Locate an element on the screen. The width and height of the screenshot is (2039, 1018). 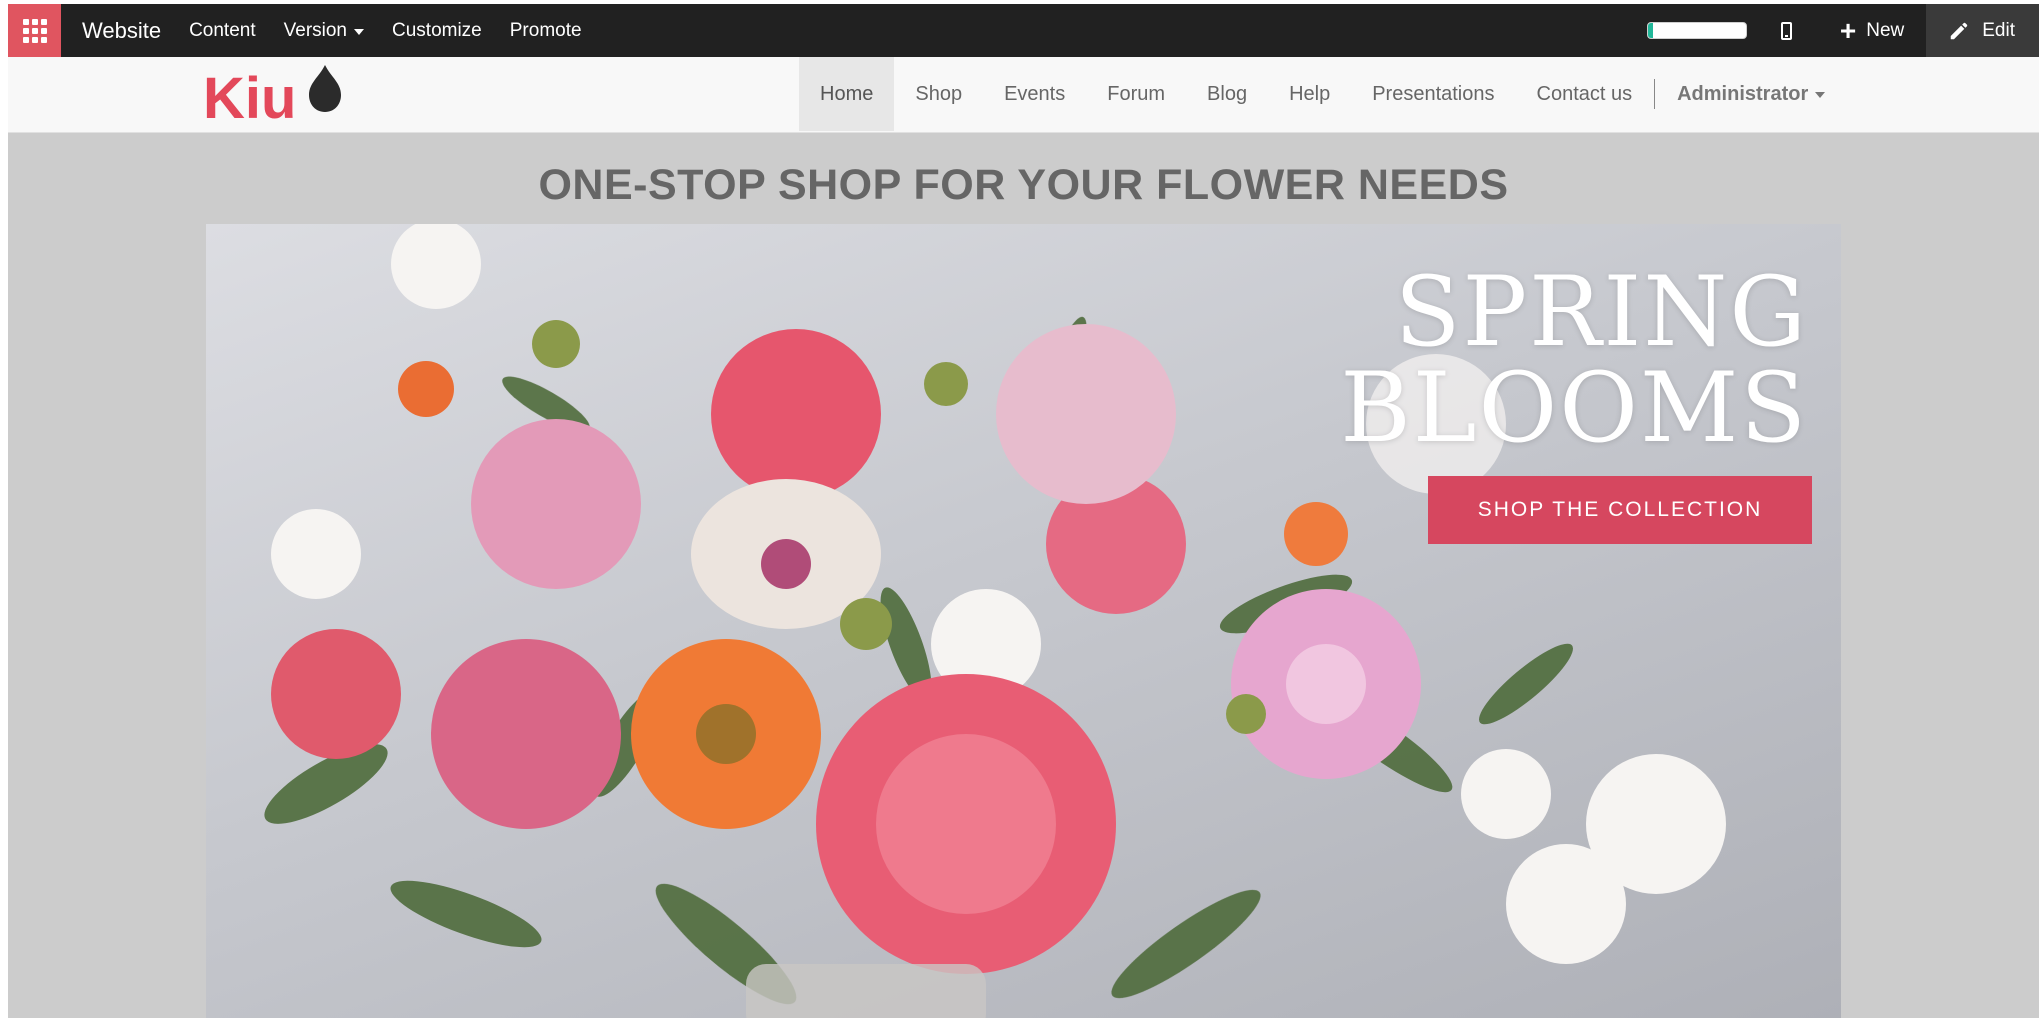
nav-forum: Forum is located at coordinates (1136, 94).